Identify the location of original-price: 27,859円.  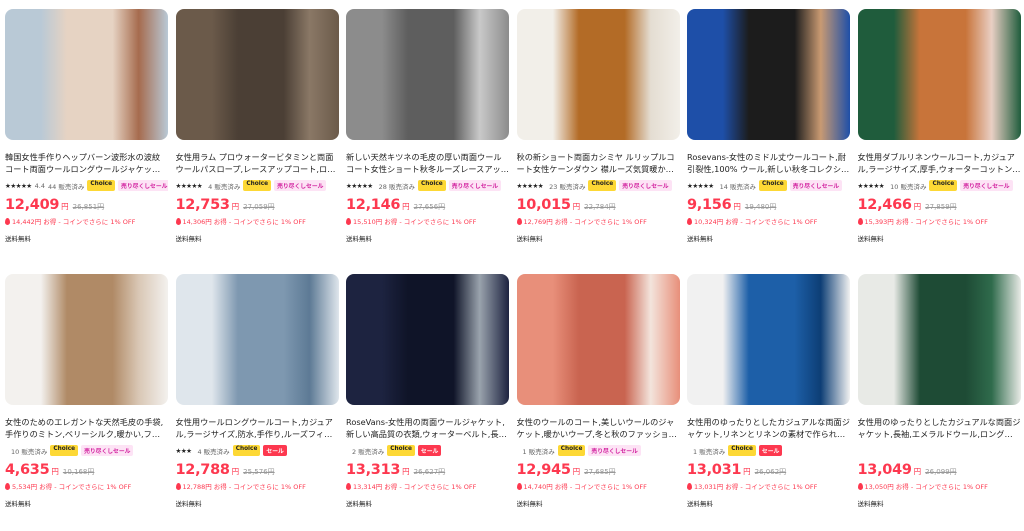
(941, 207).